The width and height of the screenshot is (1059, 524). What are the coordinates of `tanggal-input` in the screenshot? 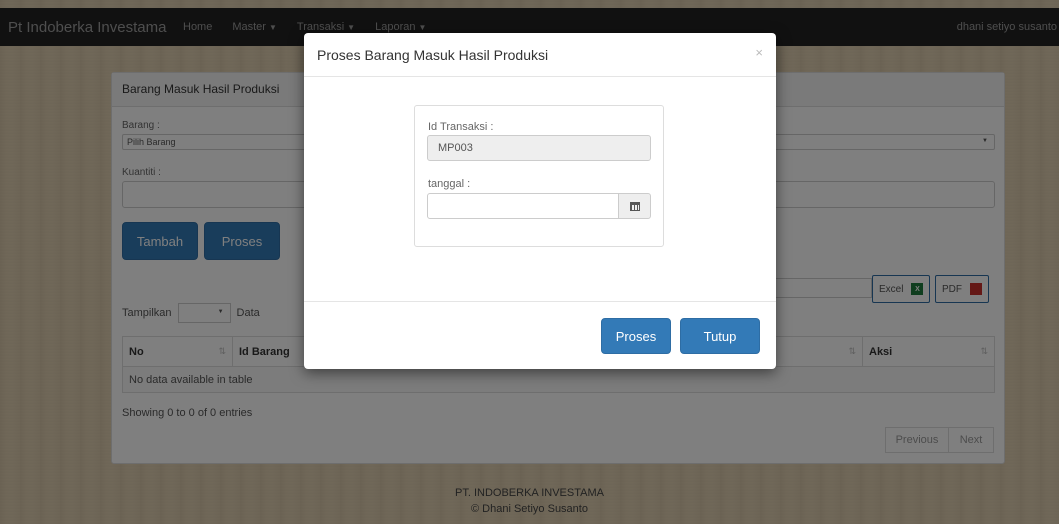 It's located at (523, 206).